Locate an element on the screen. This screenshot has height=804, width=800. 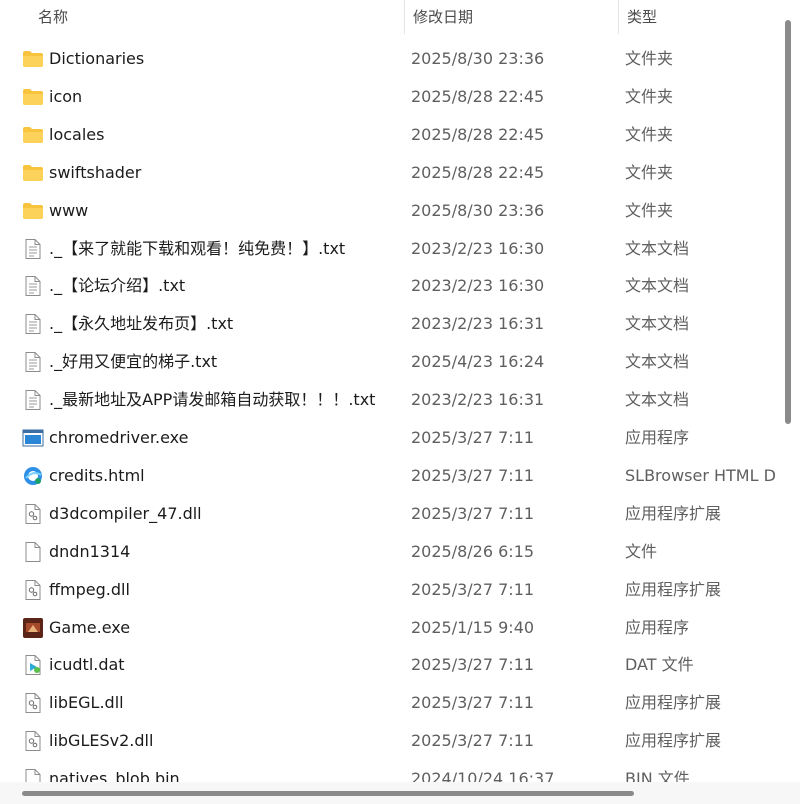
file-row: ._【论坛介绍】.txt 2023/2/23 16:30 文本文档 is located at coordinates (389, 286).